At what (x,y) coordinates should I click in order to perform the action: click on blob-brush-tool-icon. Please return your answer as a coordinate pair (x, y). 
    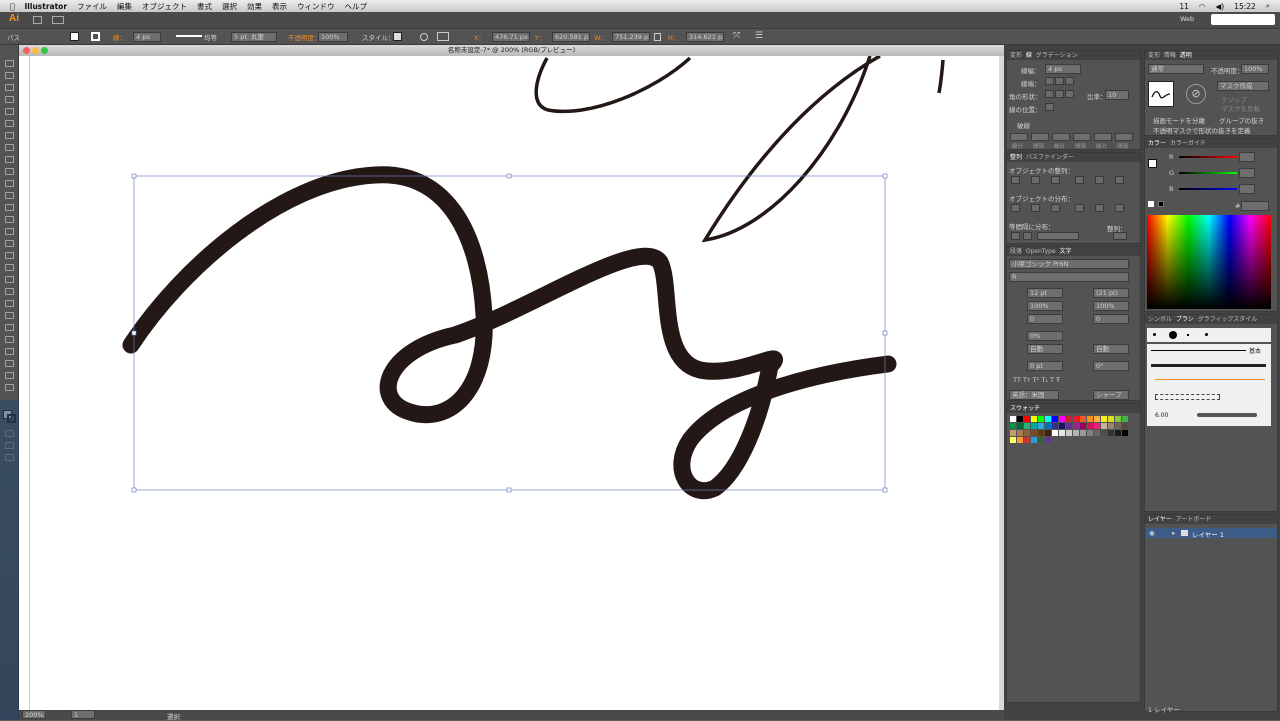
    Looking at the image, I should click on (9, 183).